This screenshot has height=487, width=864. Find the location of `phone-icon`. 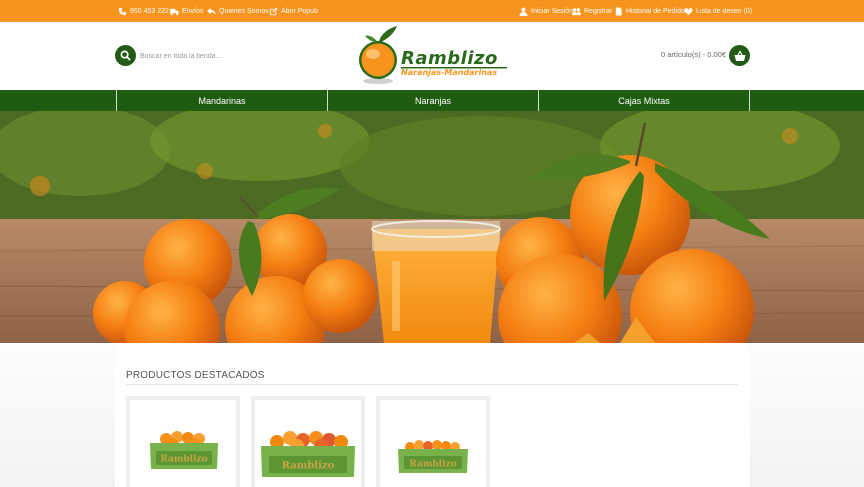

phone-icon is located at coordinates (122, 11).